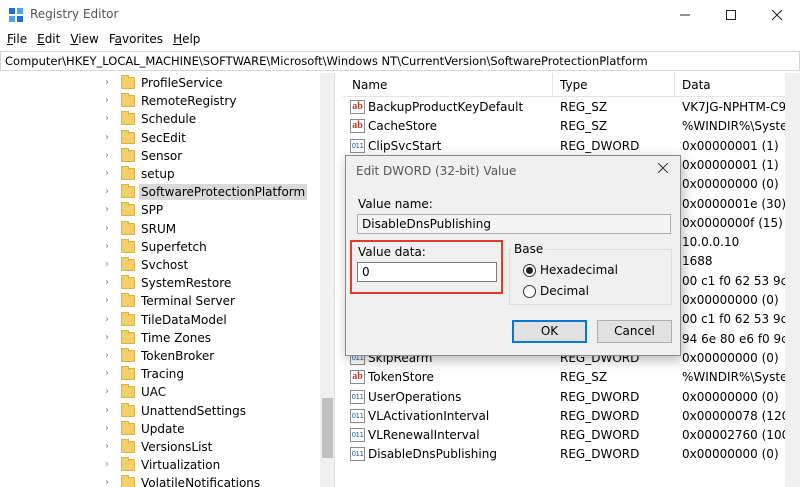  Describe the element at coordinates (571, 377) in the screenshot. I see `value-row: ab TokenStore REG_SZ %WINDIR%\Syster` at that location.